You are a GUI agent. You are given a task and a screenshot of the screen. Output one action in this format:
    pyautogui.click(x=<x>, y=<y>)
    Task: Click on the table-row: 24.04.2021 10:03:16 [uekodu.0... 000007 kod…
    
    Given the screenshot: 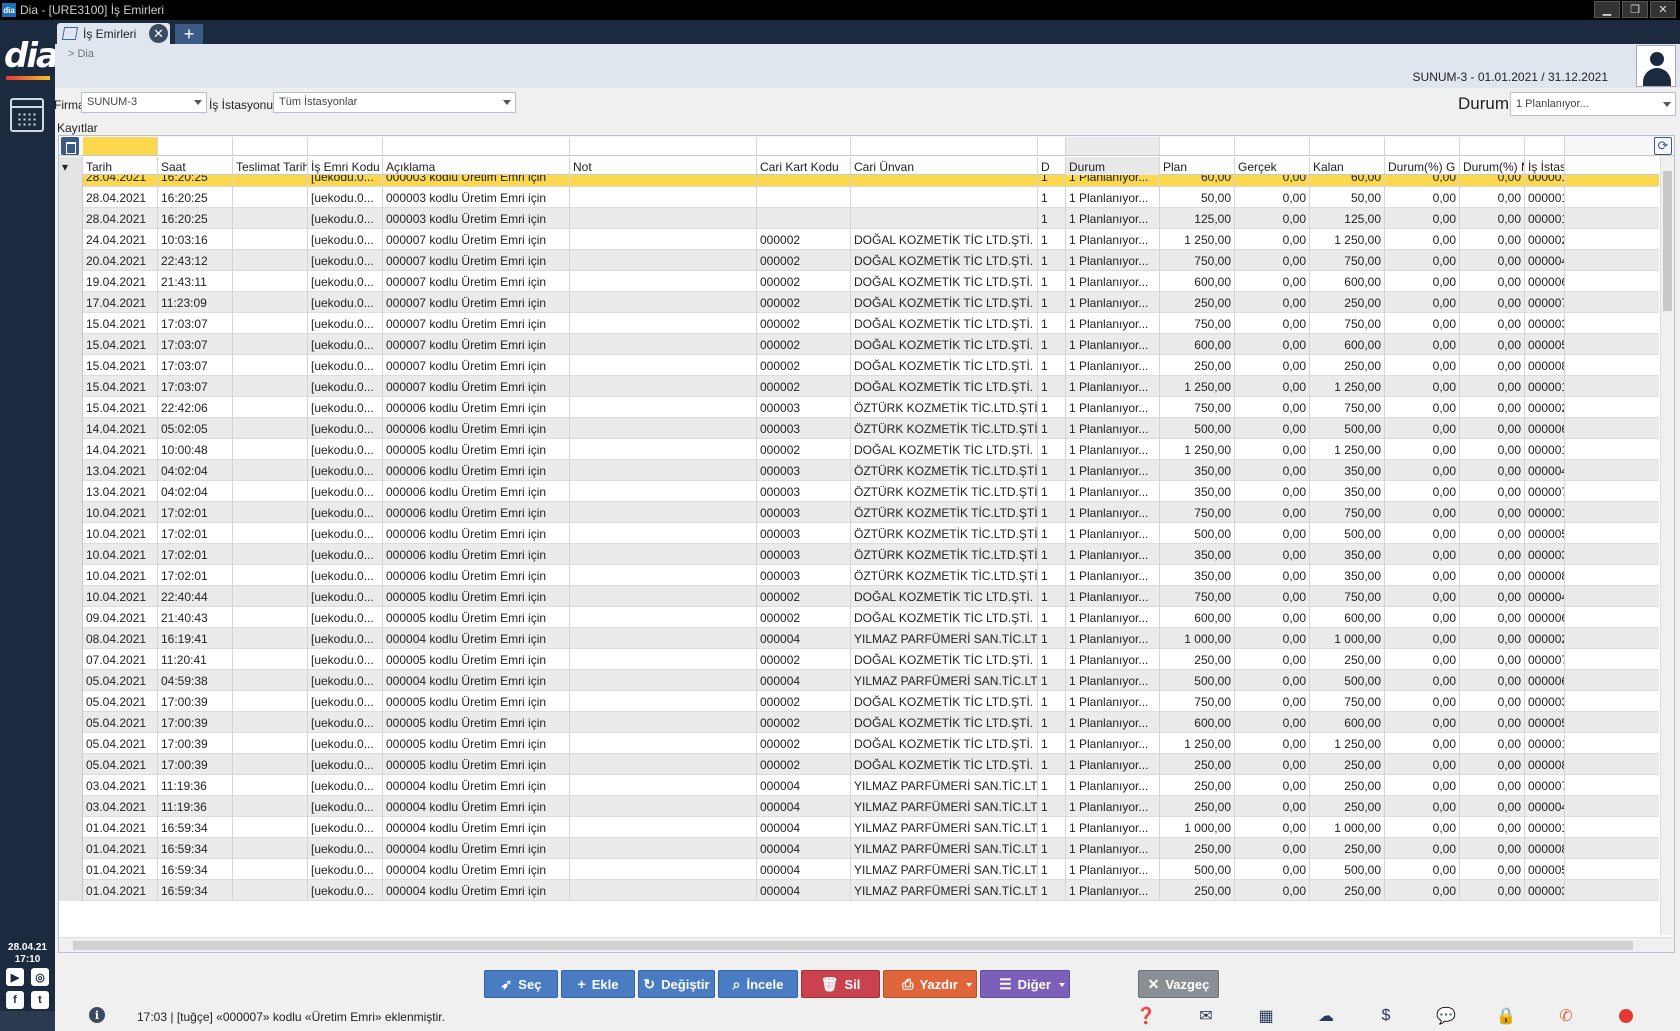 What is the action you would take?
    pyautogui.click(x=859, y=239)
    